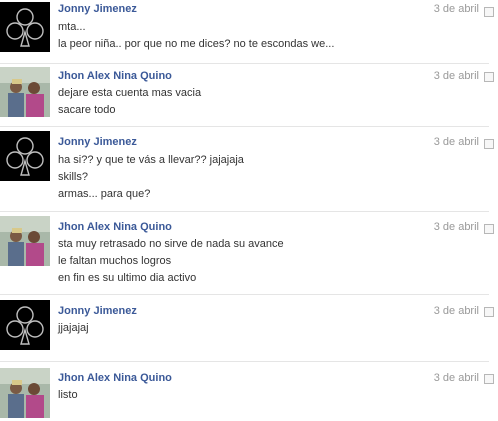 Image resolution: width=498 pixels, height=421 pixels. What do you see at coordinates (104, 194) in the screenshot?
I see `message-text-line: armas... para que?` at bounding box center [104, 194].